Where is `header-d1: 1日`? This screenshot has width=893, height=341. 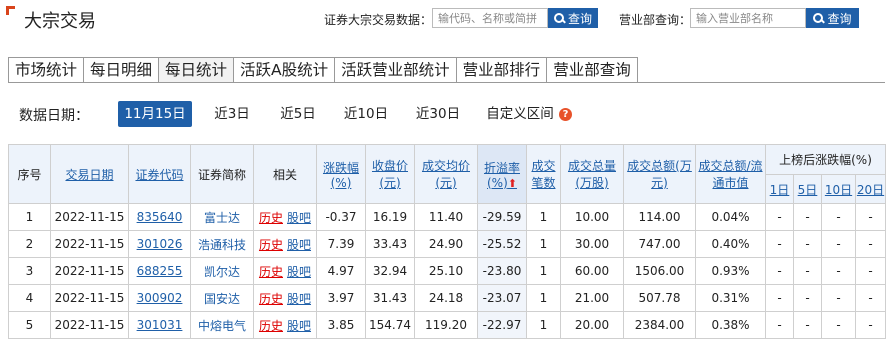
header-d1: 1日 is located at coordinates (779, 189).